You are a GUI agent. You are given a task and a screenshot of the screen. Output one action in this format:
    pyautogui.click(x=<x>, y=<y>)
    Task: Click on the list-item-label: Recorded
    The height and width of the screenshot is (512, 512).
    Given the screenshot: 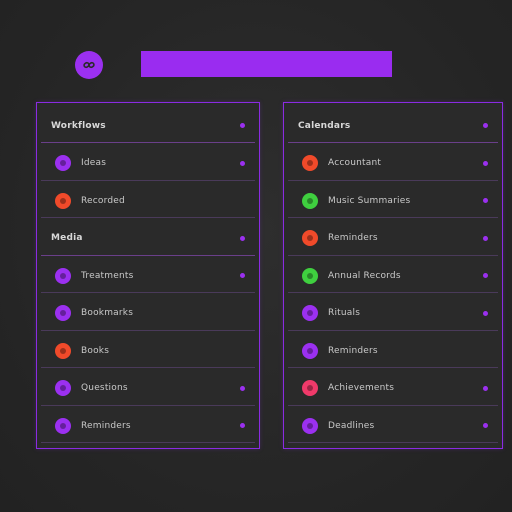 What is the action you would take?
    pyautogui.click(x=103, y=200)
    